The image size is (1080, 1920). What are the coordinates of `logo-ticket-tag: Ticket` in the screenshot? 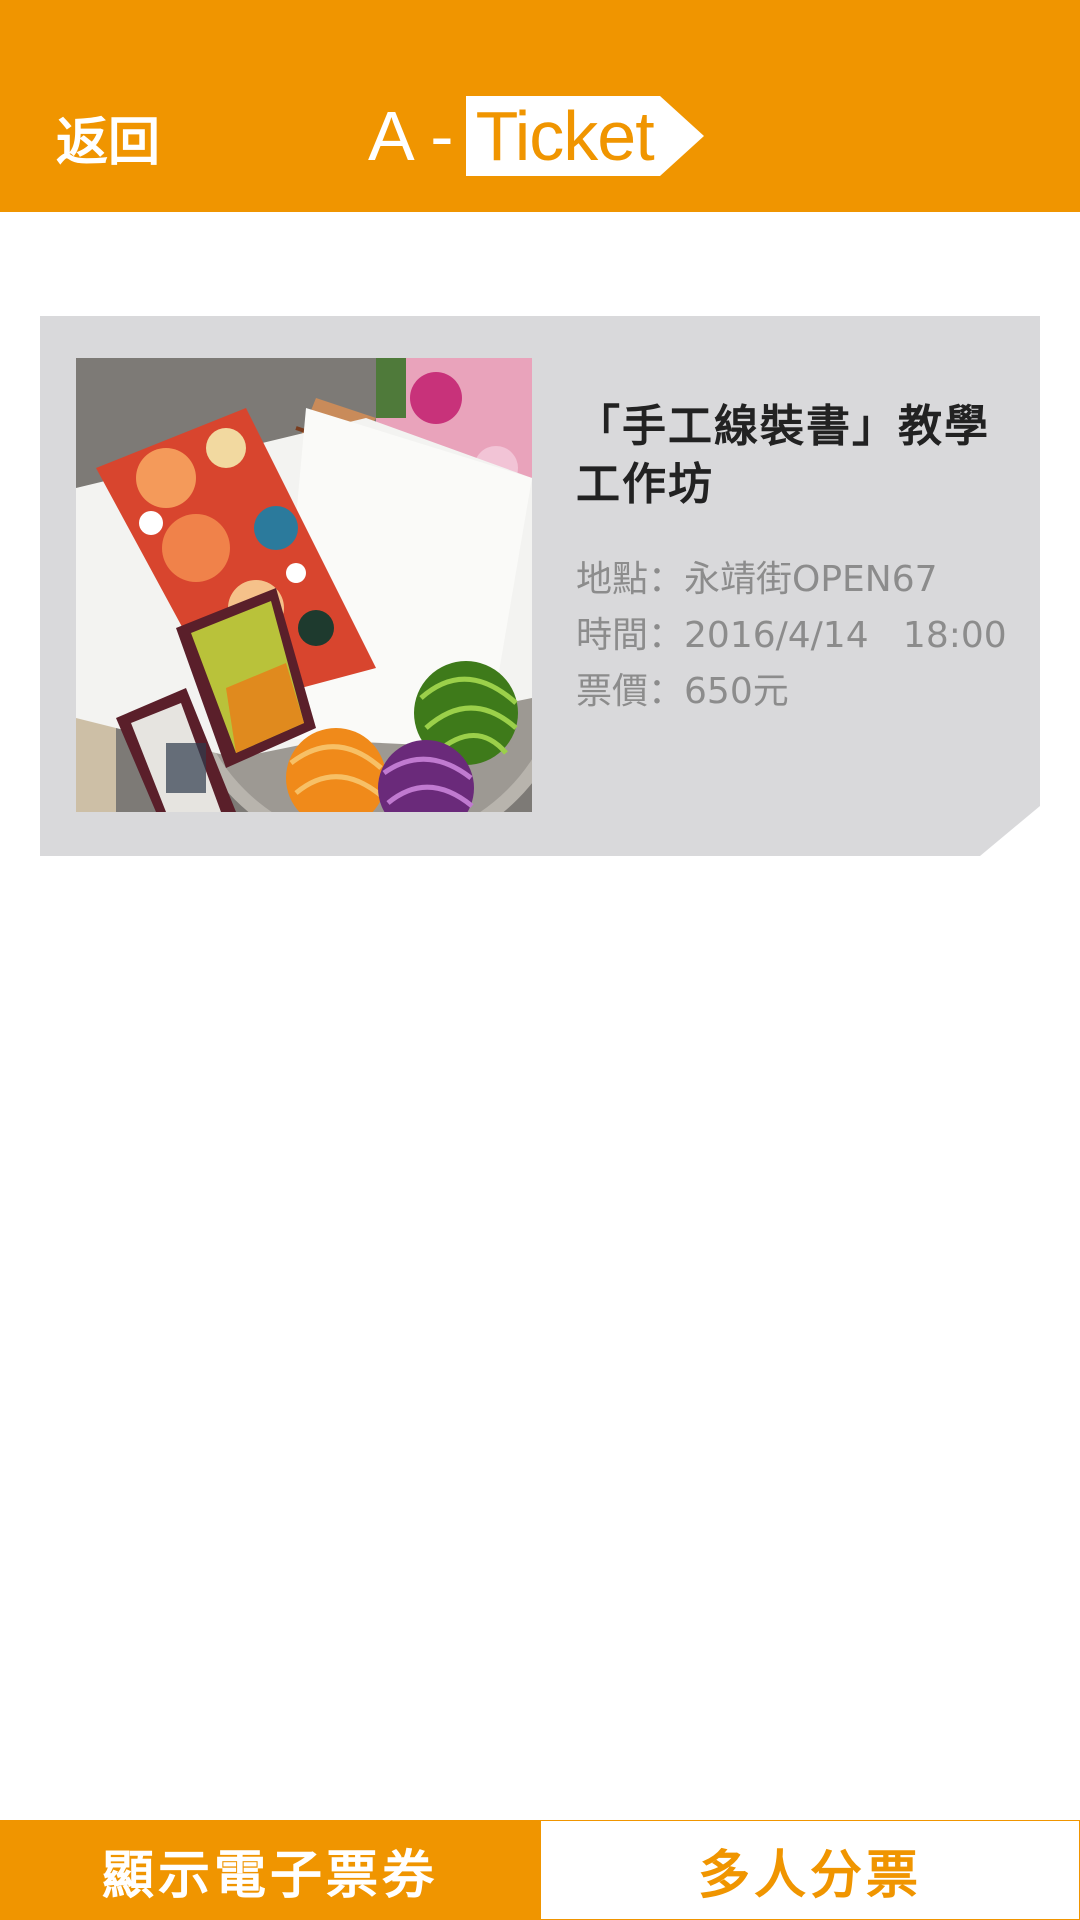 It's located at (584, 136).